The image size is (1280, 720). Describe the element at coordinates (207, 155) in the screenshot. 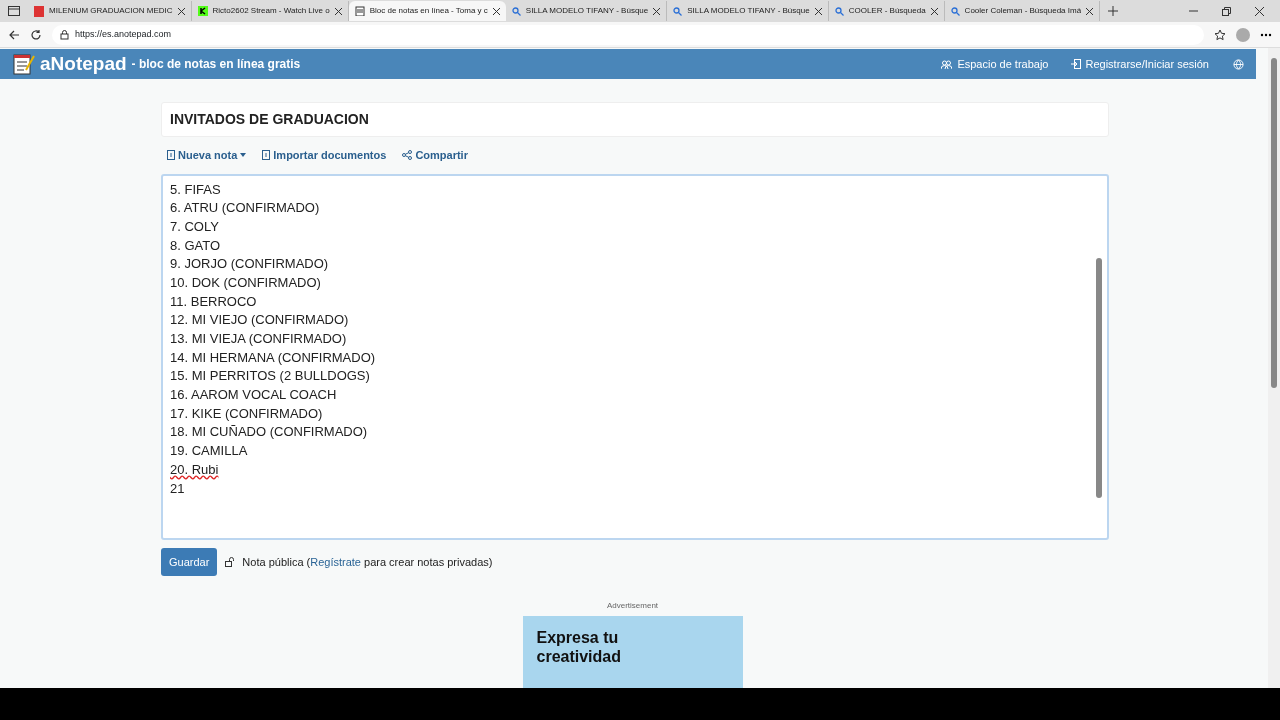

I see `toolbar-link: Nueva nota` at that location.